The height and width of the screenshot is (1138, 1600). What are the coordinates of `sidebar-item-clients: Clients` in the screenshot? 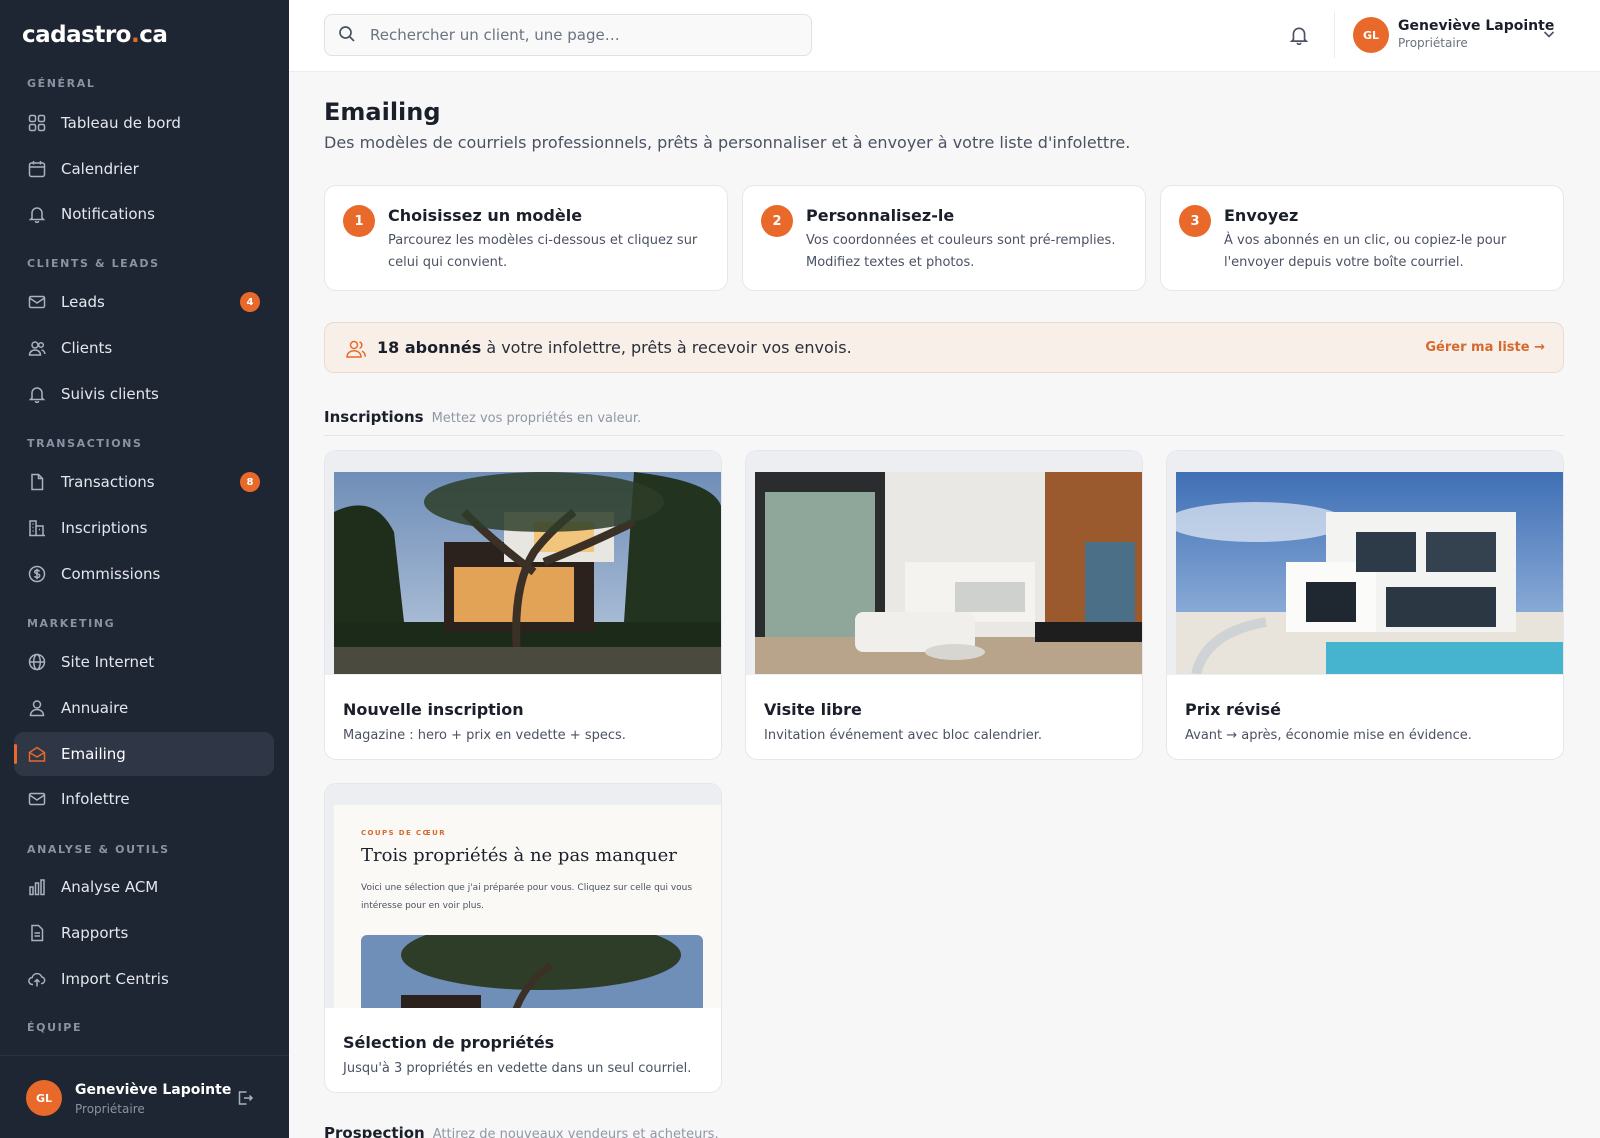 It's located at (144, 348).